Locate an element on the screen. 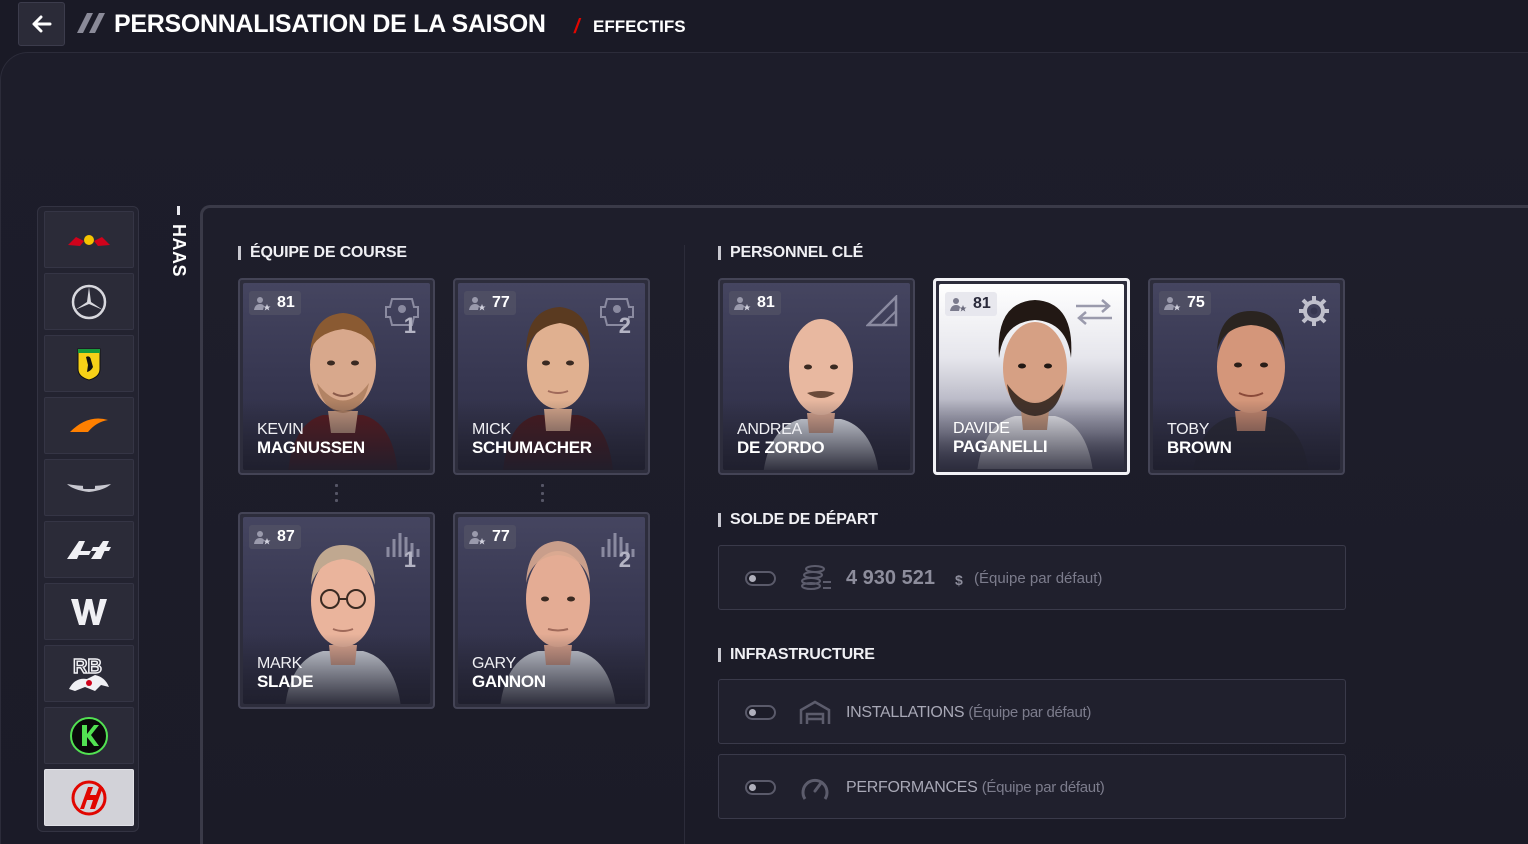 The height and width of the screenshot is (844, 1528). race-team-title: ÉQUIPE DE COURSE is located at coordinates (322, 253).